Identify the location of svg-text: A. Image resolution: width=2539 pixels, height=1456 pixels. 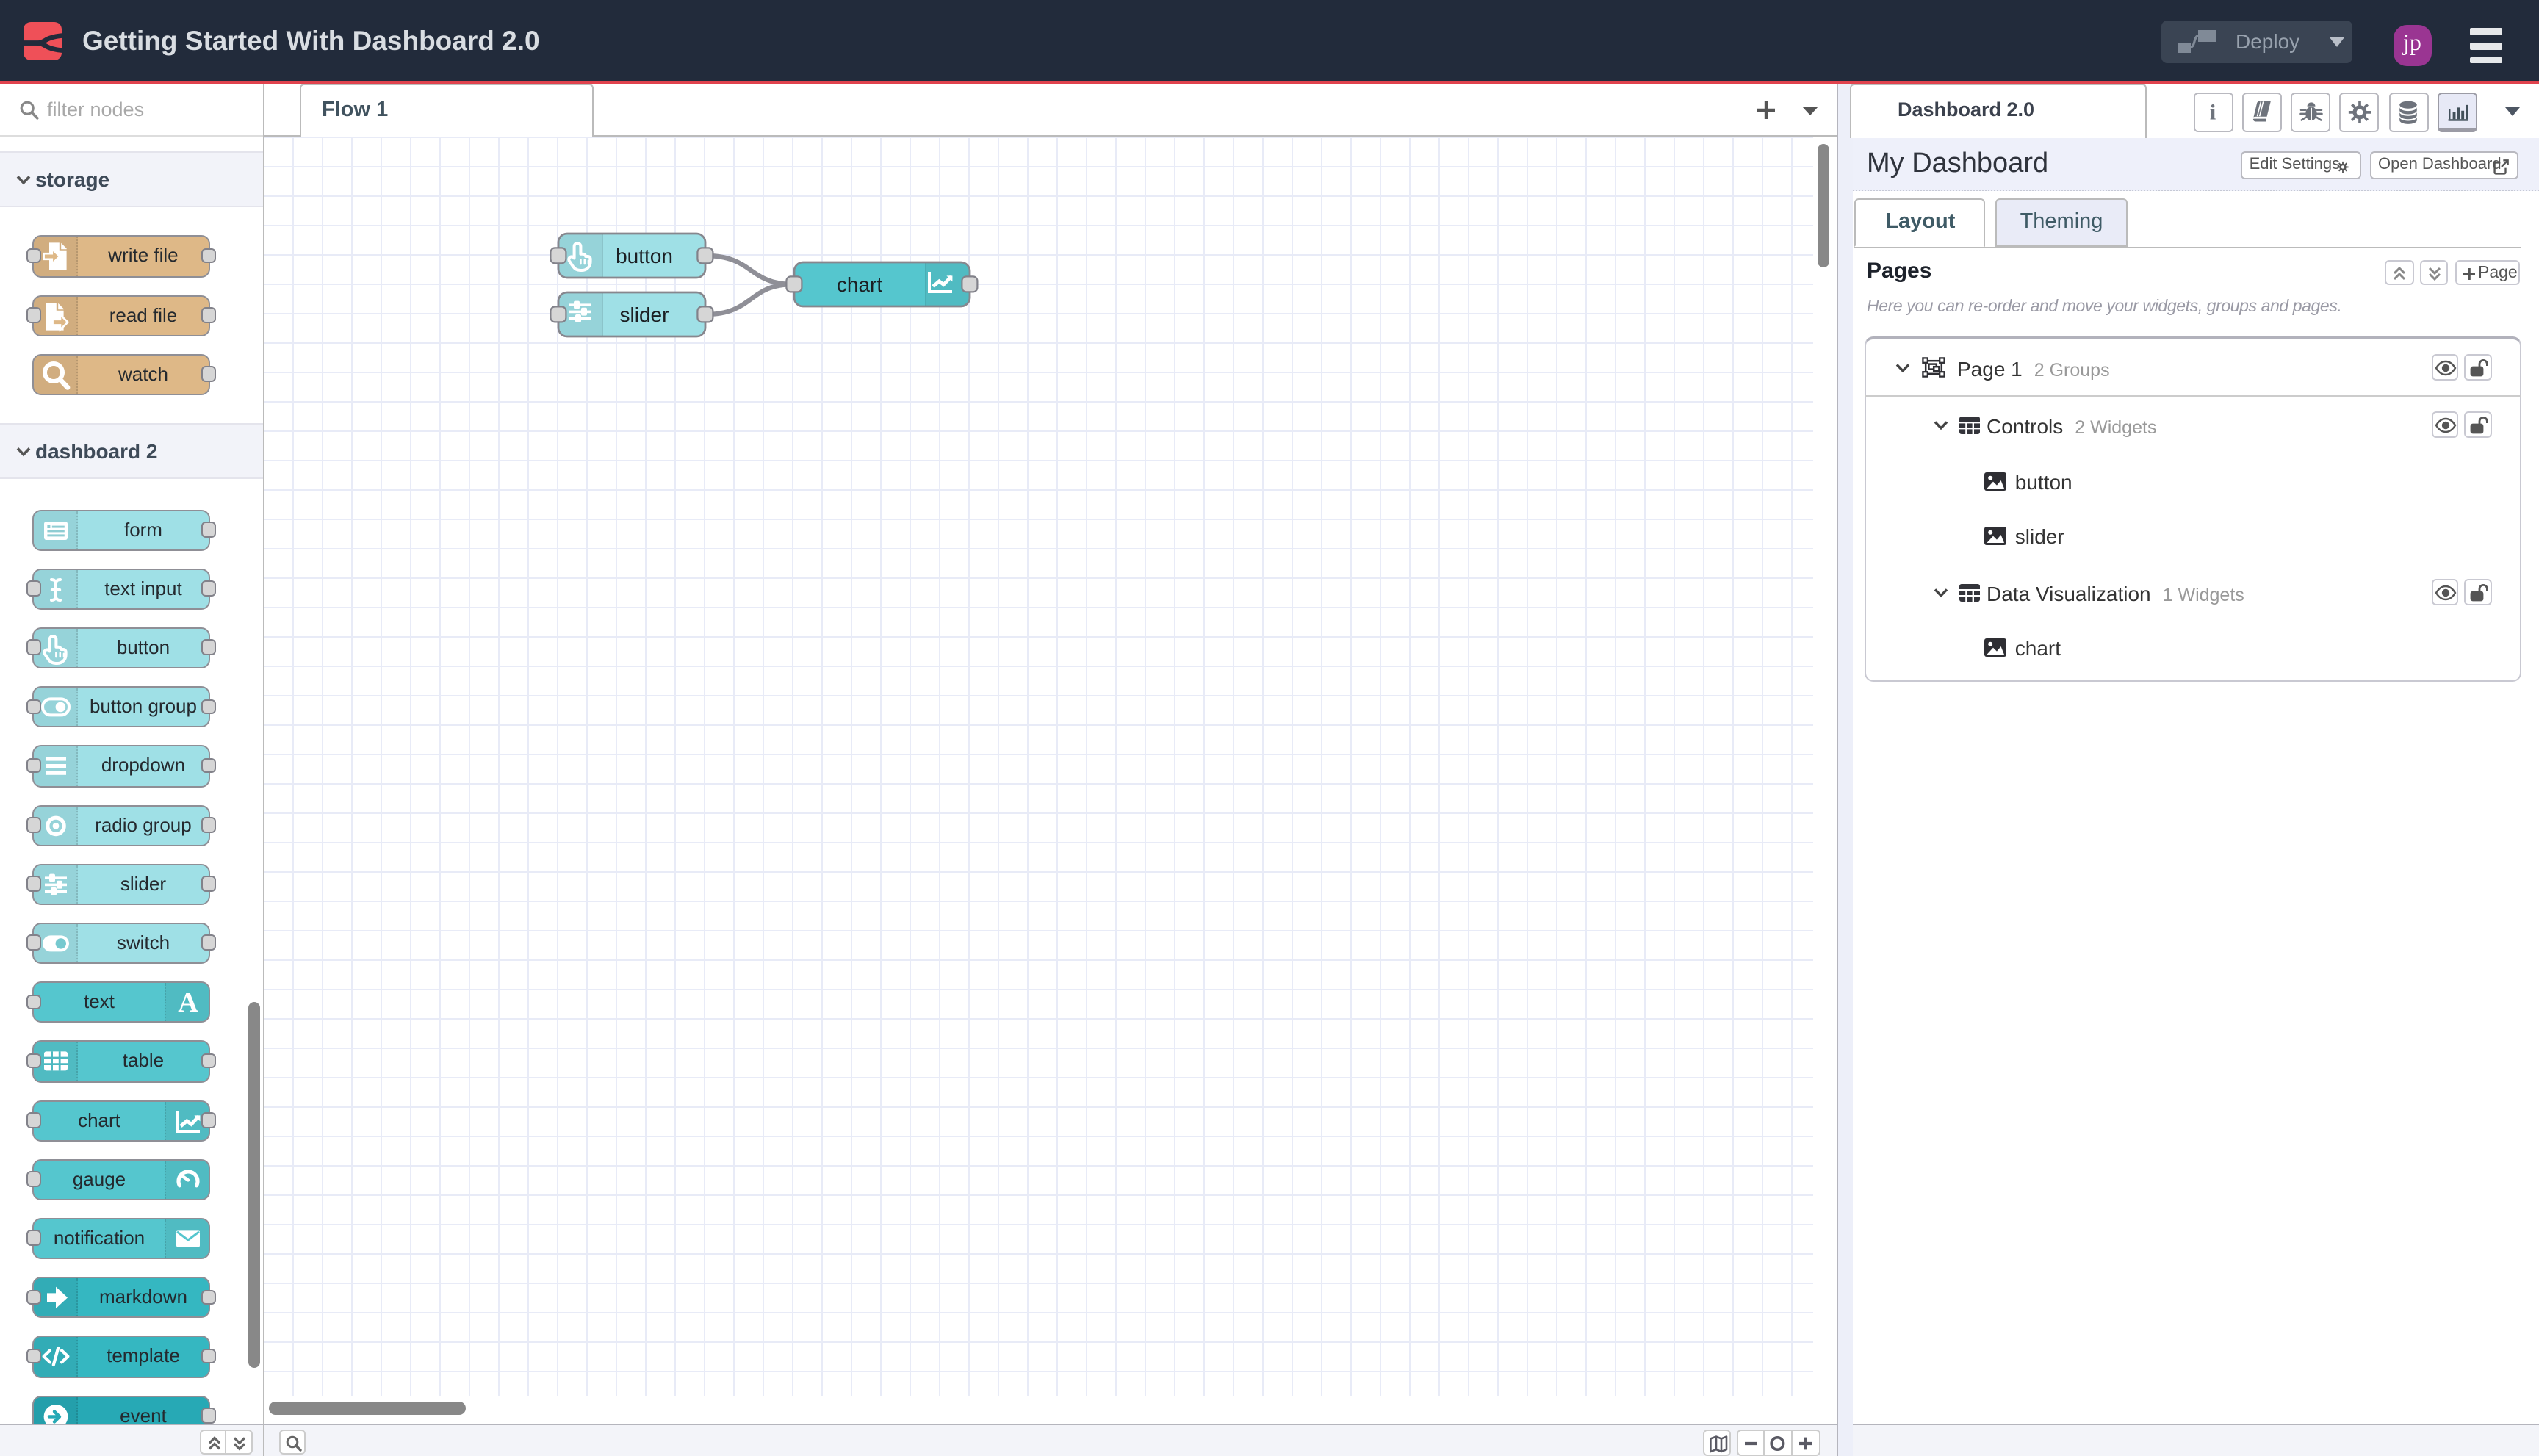
(189, 1002).